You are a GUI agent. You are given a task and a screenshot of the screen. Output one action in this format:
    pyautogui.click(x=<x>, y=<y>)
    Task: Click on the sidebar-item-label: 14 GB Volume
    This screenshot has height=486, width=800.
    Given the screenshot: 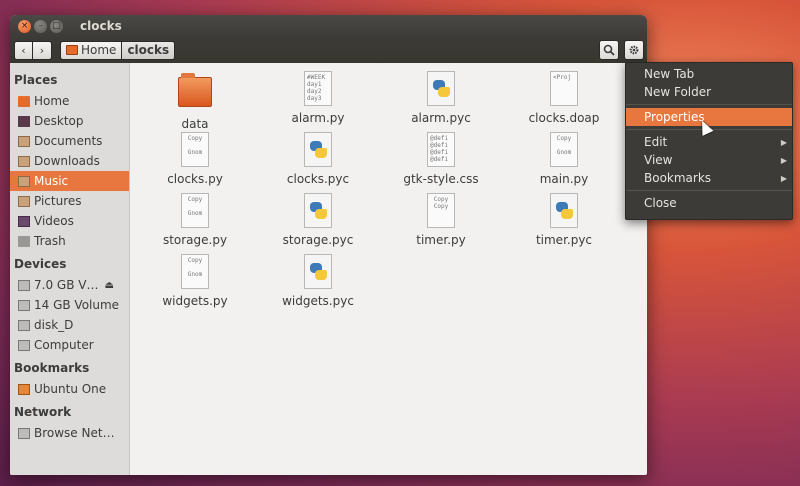 What is the action you would take?
    pyautogui.click(x=77, y=305)
    